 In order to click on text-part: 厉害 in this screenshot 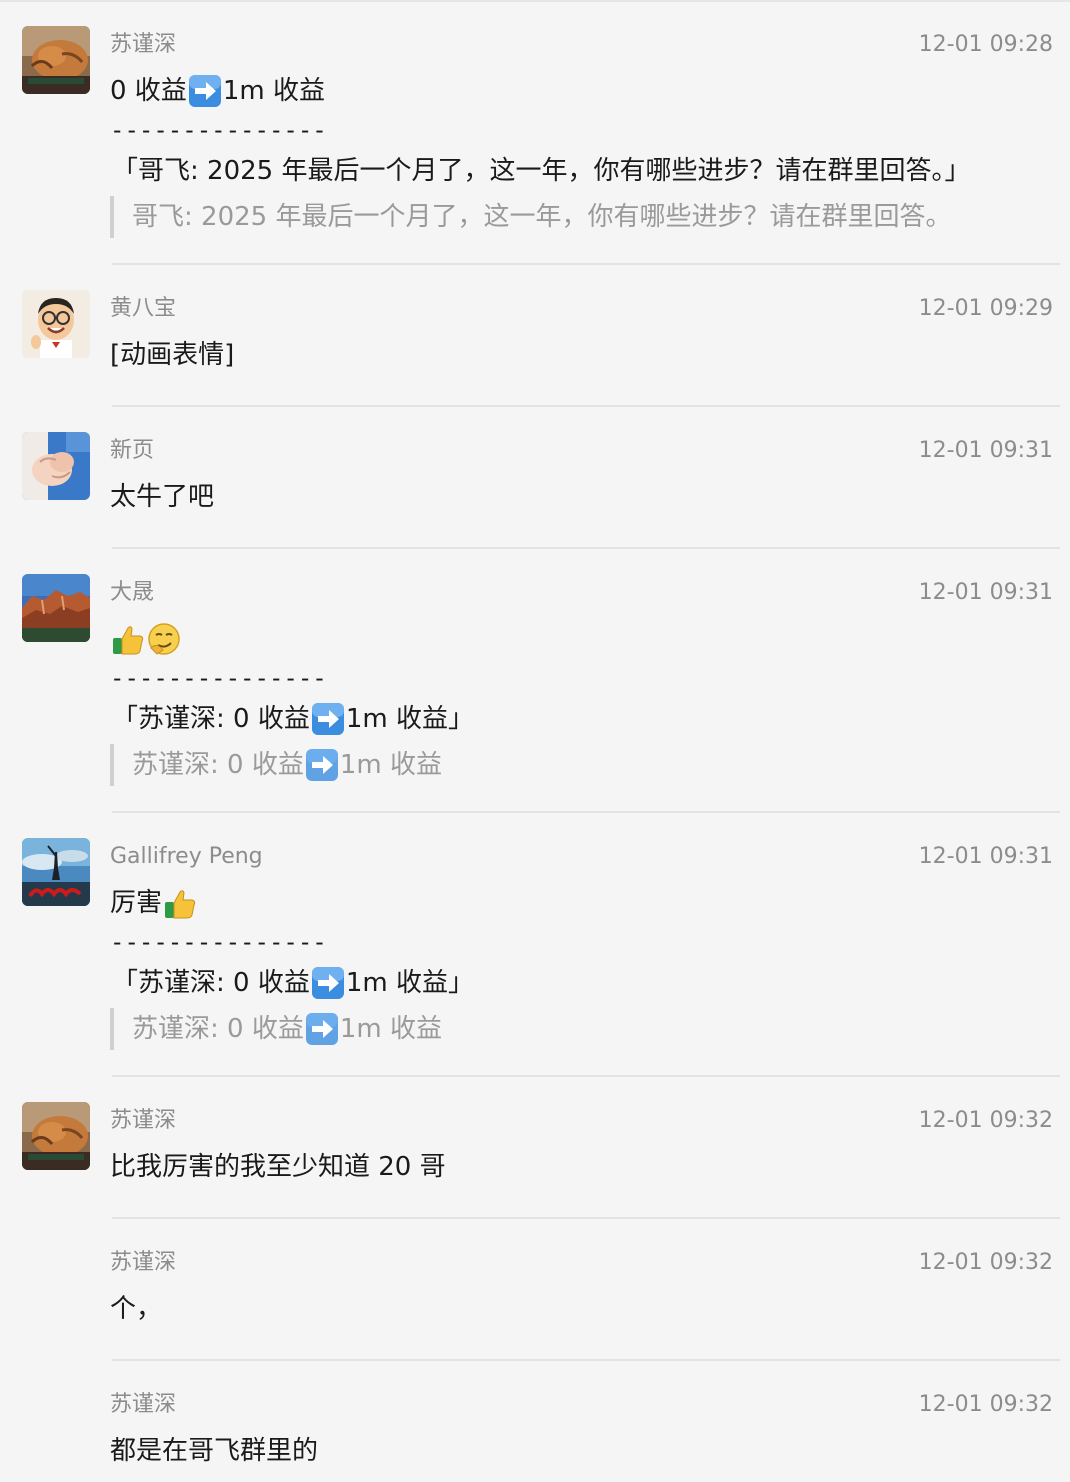, I will do `click(136, 903)`.